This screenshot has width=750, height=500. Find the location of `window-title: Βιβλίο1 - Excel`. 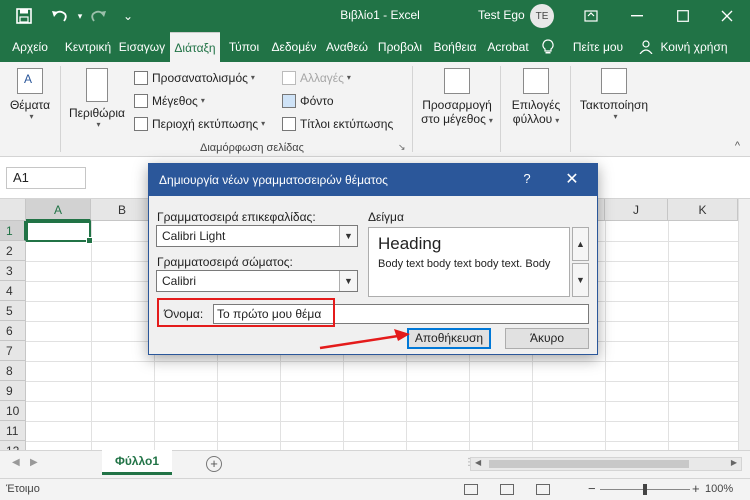

window-title: Βιβλίο1 - Excel is located at coordinates (380, 15).